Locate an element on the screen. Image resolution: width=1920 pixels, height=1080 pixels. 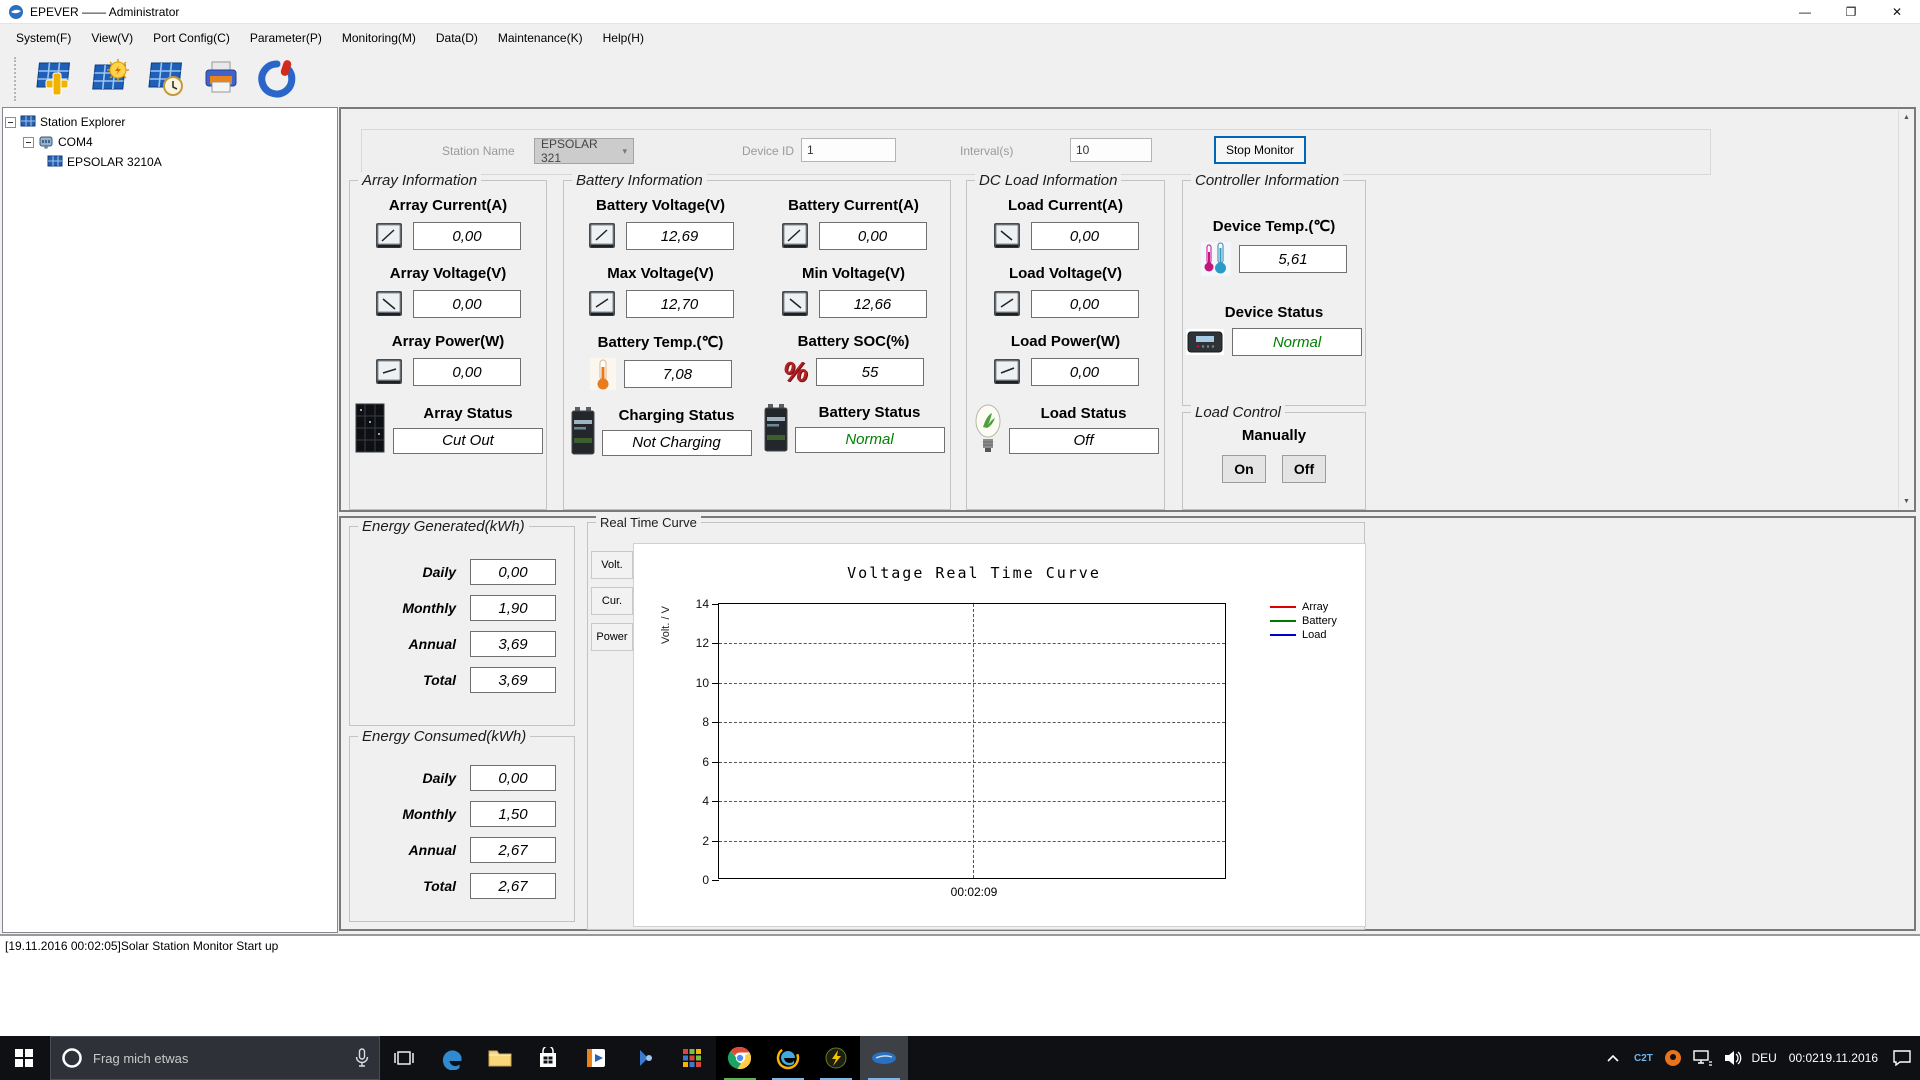
close-button: ✕ is located at coordinates (1897, 12).